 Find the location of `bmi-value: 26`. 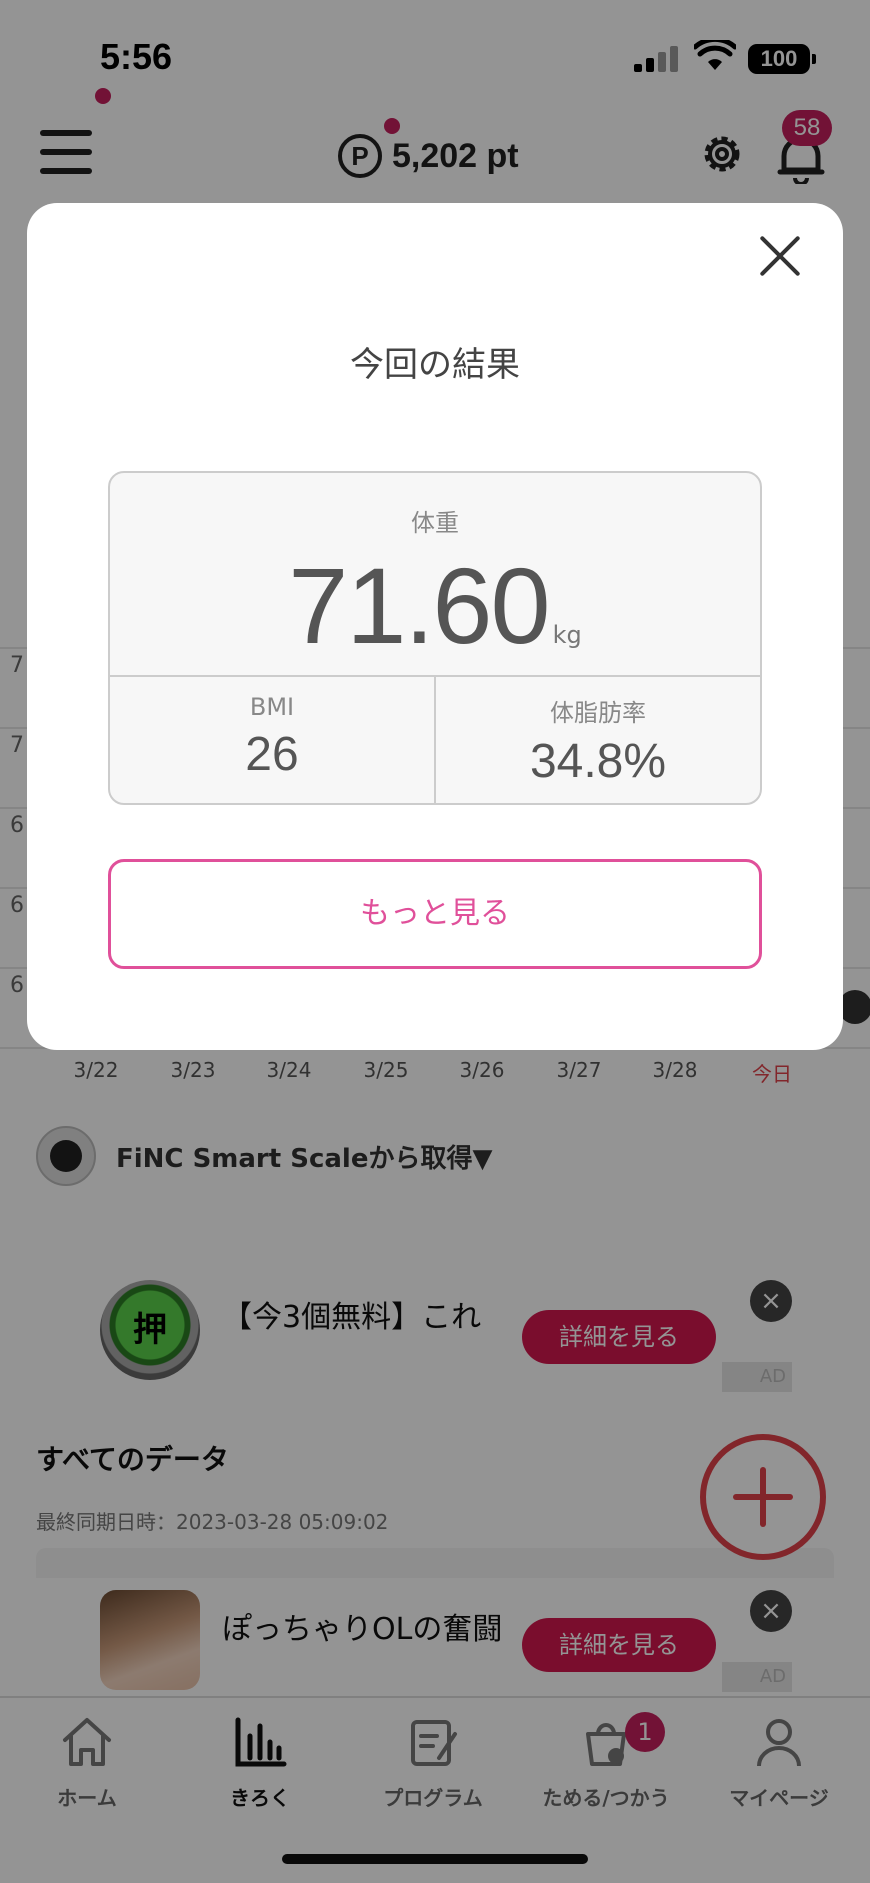

bmi-value: 26 is located at coordinates (272, 754).